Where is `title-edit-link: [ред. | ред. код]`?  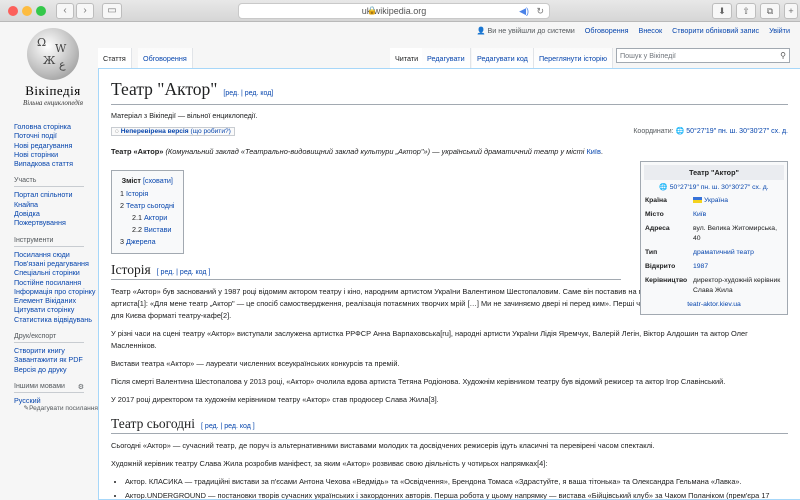
title-edit-link: [ред. | ред. код] is located at coordinates (248, 93).